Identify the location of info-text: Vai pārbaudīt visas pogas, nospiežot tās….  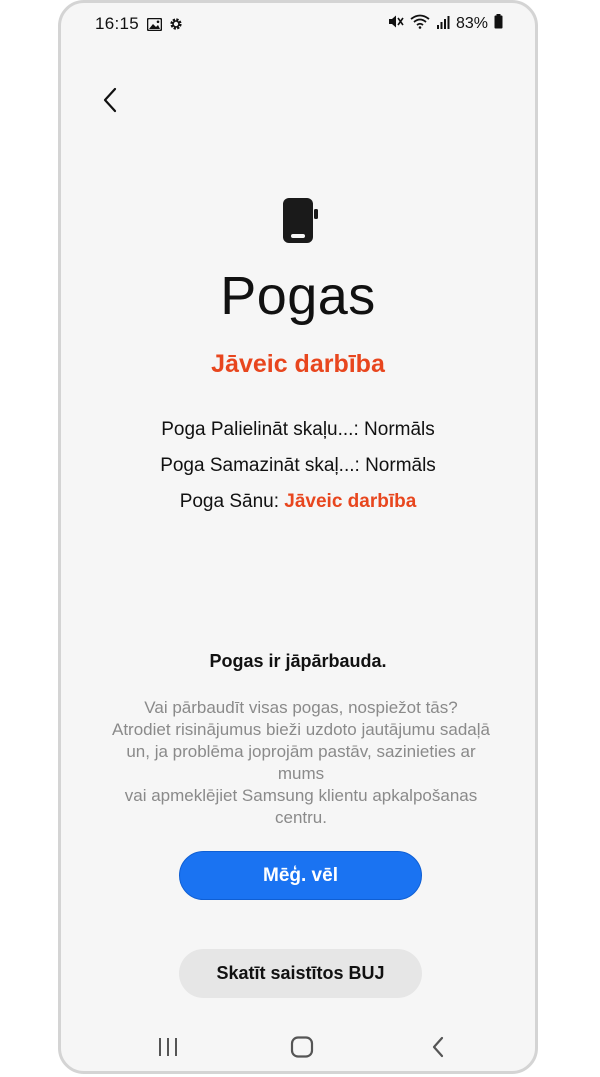
(301, 763).